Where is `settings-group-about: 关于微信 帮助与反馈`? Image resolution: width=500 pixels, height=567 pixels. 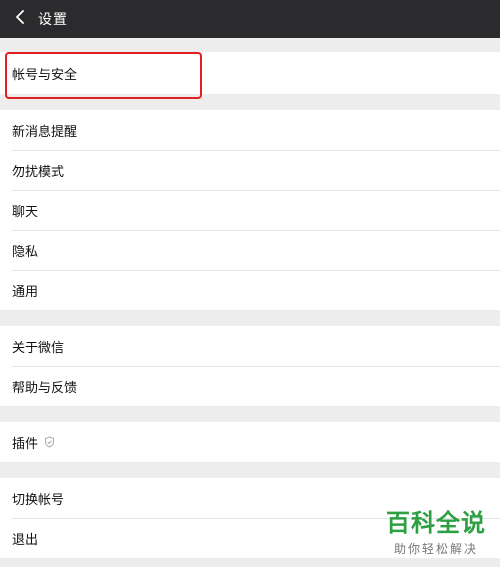
settings-group-about: 关于微信 帮助与反馈 is located at coordinates (250, 366).